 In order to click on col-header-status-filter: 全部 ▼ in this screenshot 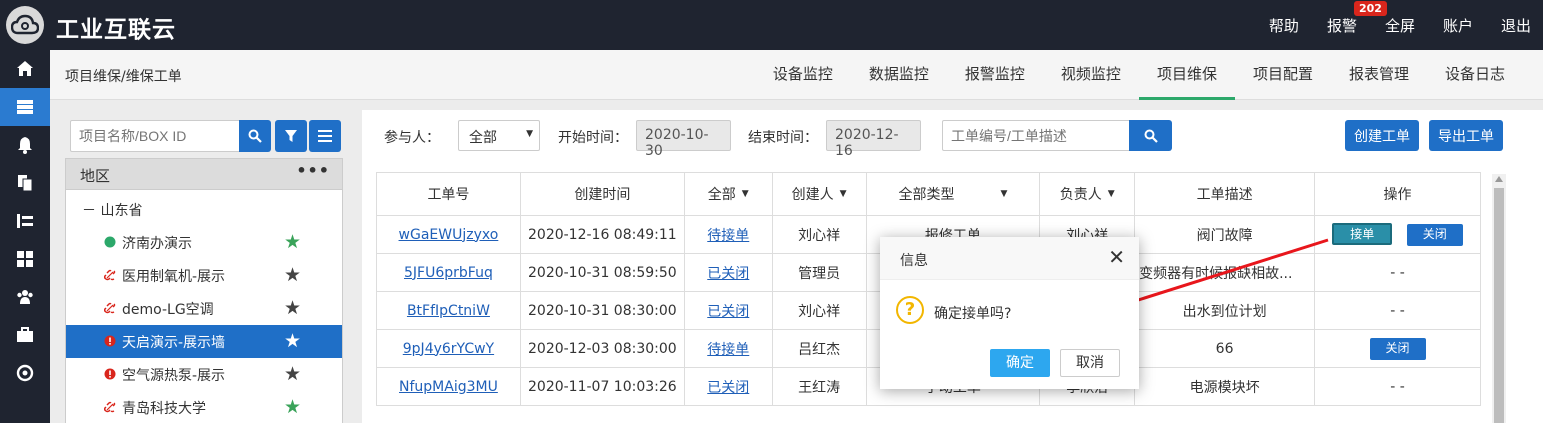, I will do `click(728, 194)`.